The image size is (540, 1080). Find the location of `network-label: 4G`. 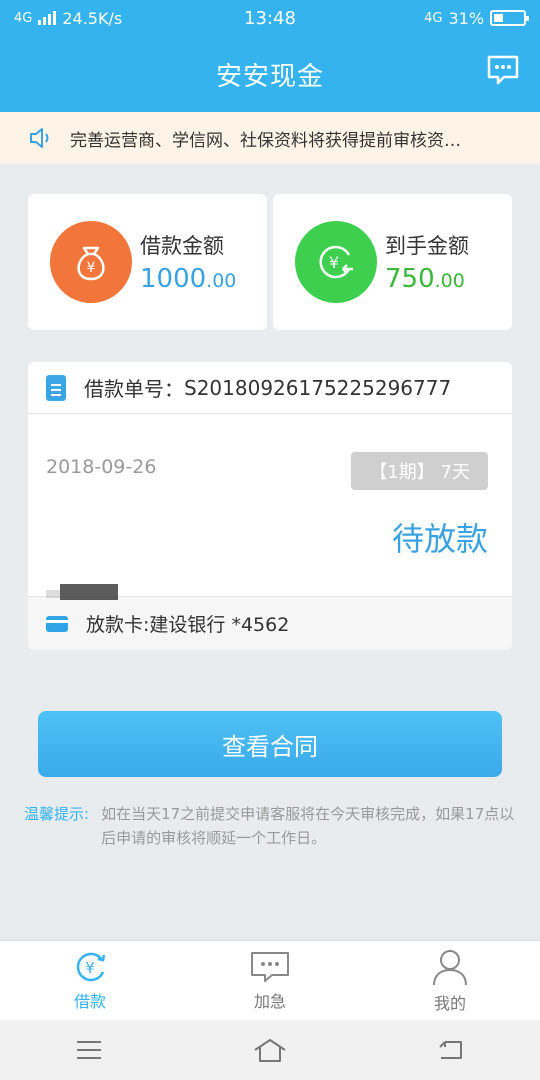

network-label: 4G is located at coordinates (23, 18).